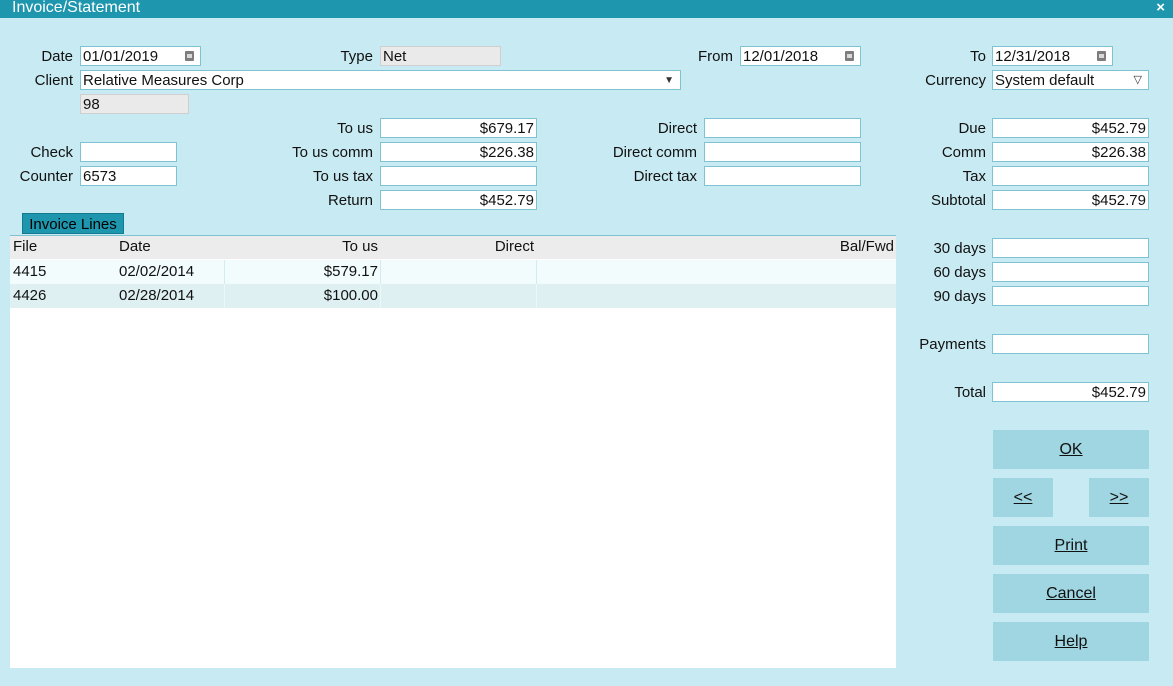 This screenshot has width=1173, height=686. Describe the element at coordinates (458, 176) in the screenshot. I see `to-us-tax-field` at that location.